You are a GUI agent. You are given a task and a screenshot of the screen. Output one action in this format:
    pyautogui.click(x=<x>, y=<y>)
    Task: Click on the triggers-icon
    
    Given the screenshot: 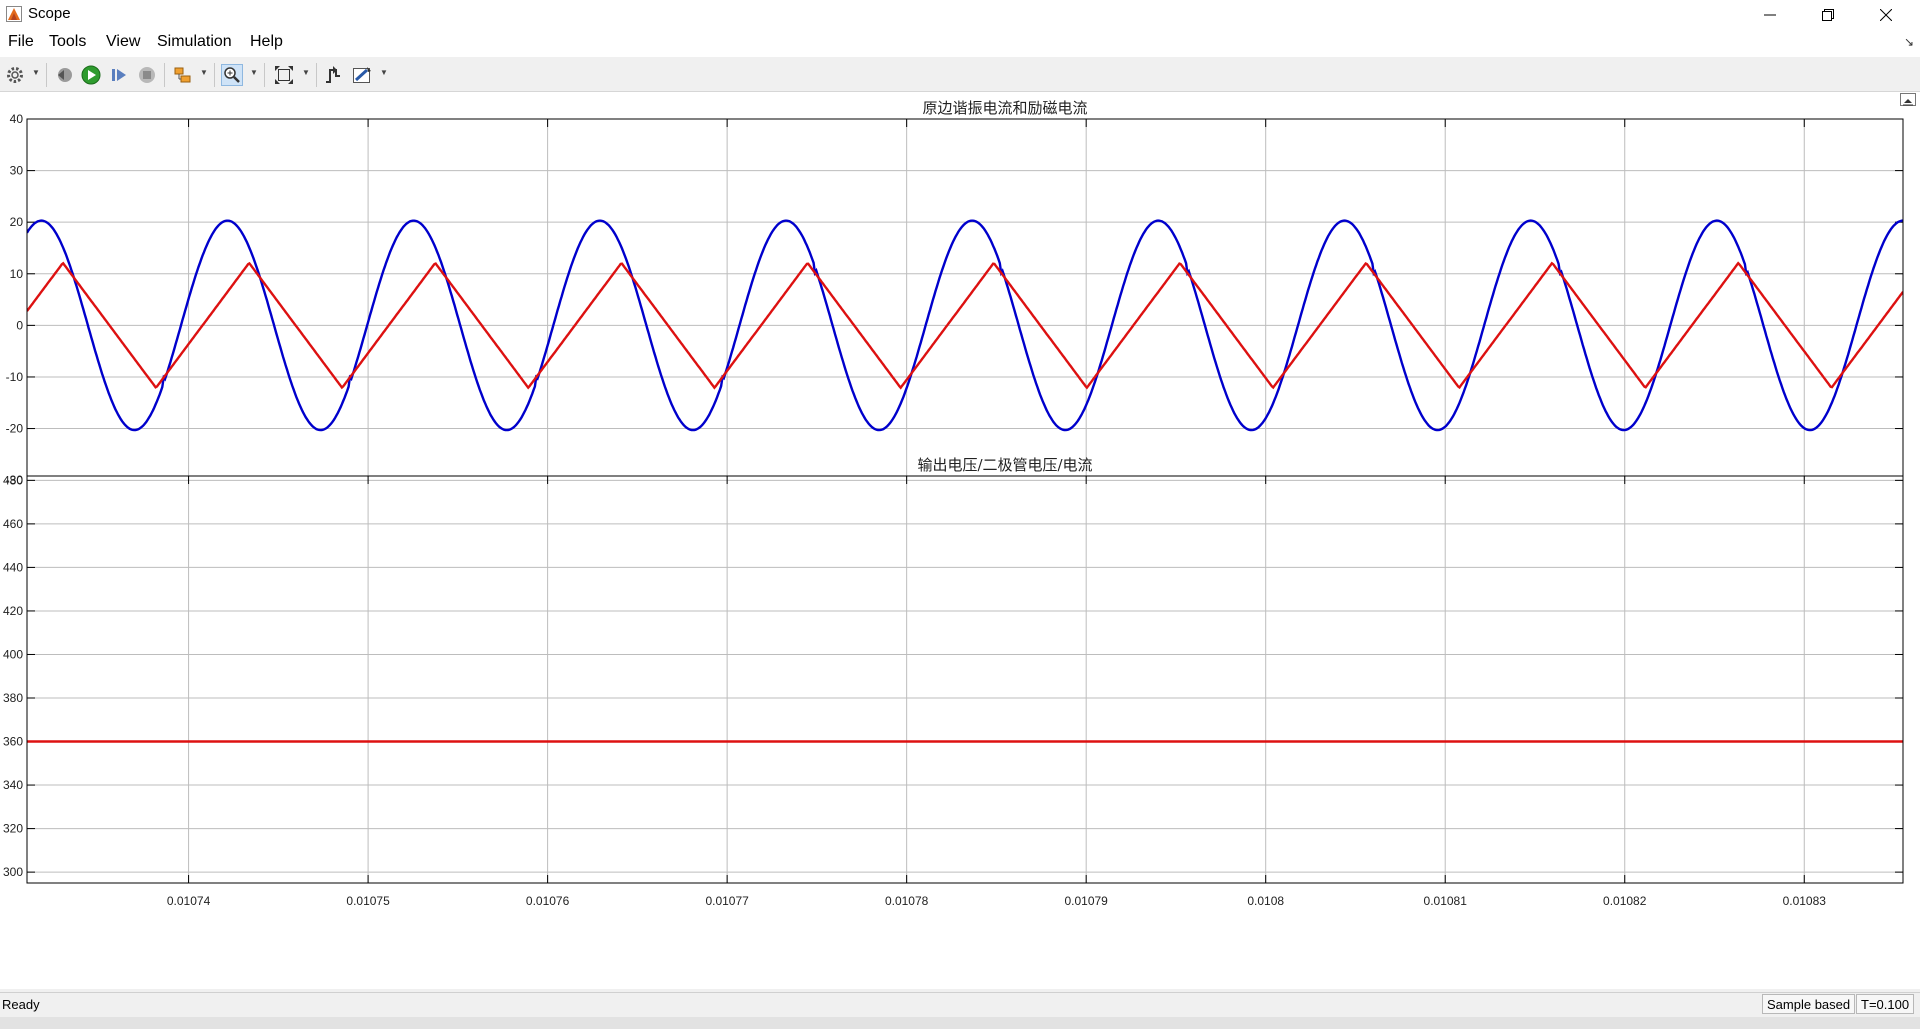 What is the action you would take?
    pyautogui.click(x=333, y=74)
    